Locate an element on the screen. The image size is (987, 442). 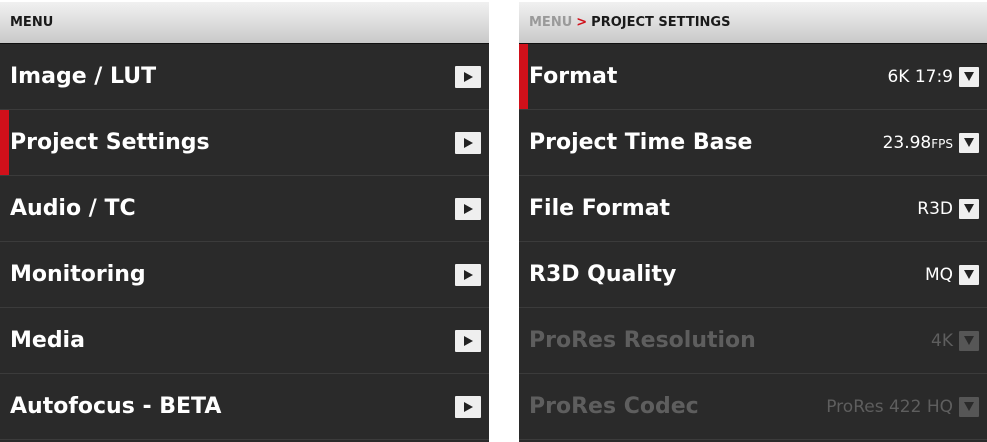
menu-item-media: Media is located at coordinates (244, 341).